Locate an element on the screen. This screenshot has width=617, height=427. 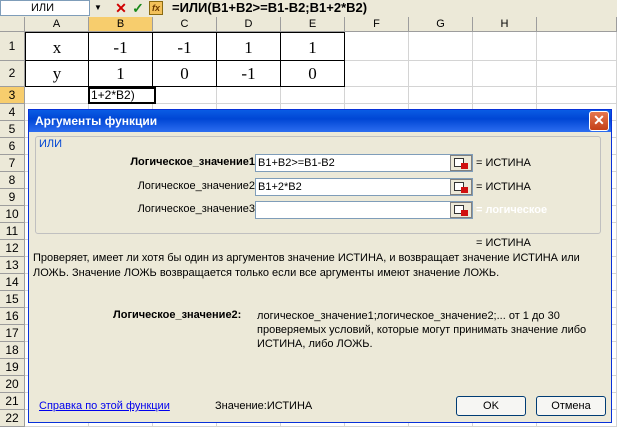
arg2-result: = ИСТИНА is located at coordinates (503, 187).